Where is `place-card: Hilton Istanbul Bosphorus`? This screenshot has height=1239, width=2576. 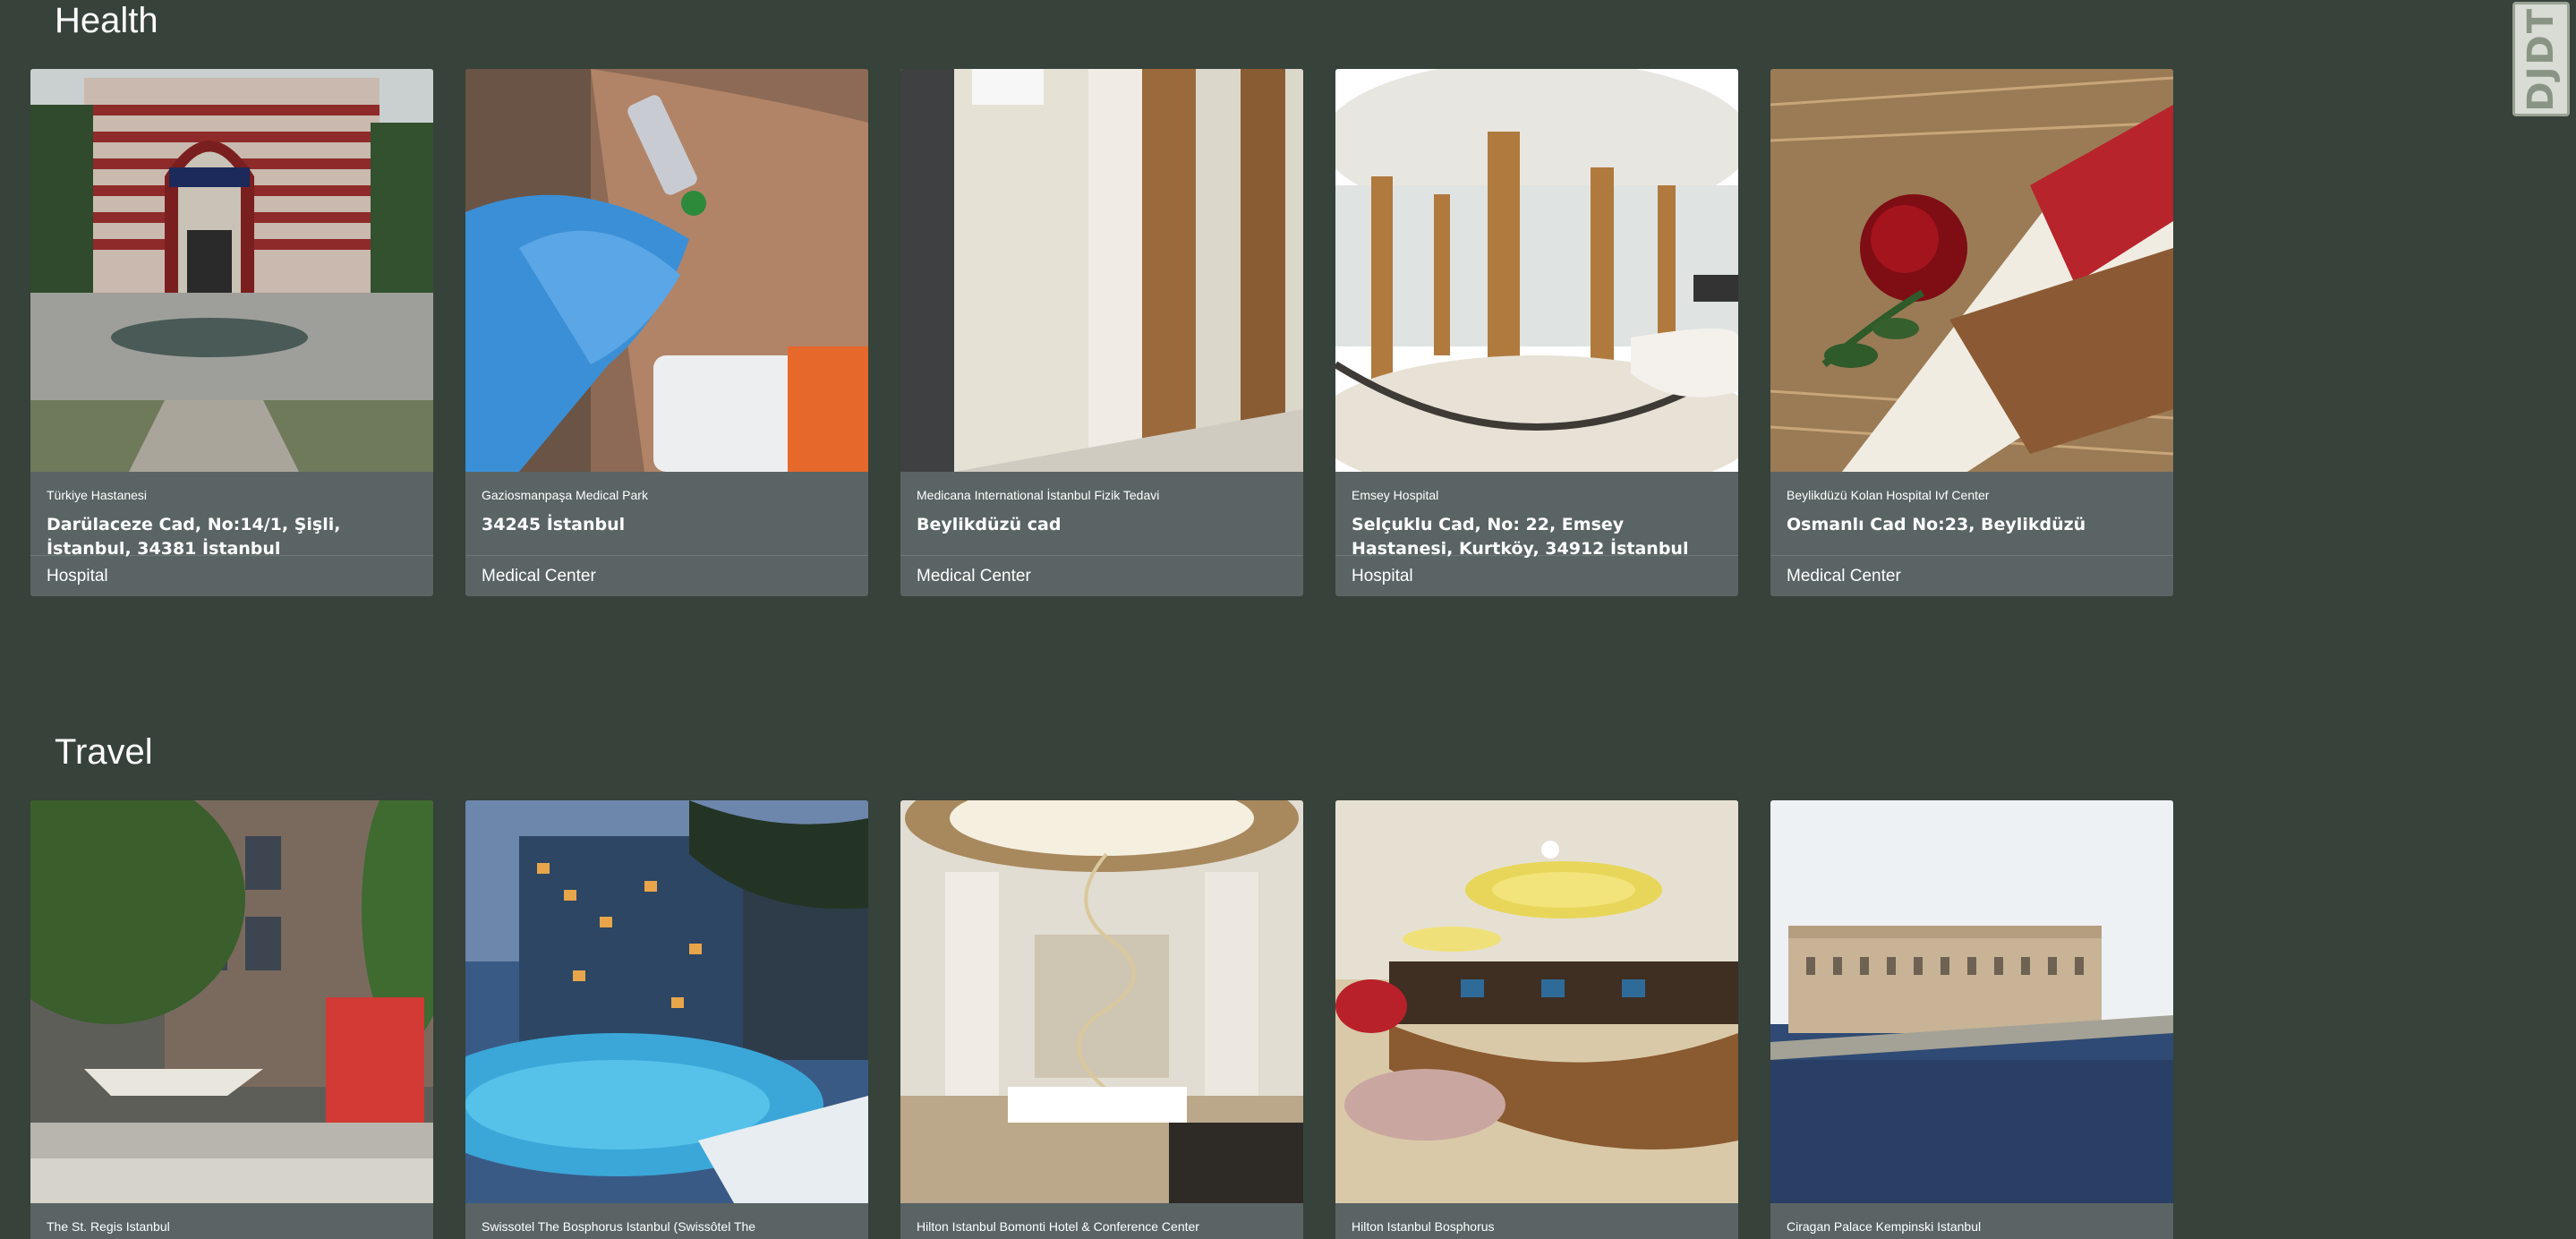 place-card: Hilton Istanbul Bosphorus is located at coordinates (1536, 1019).